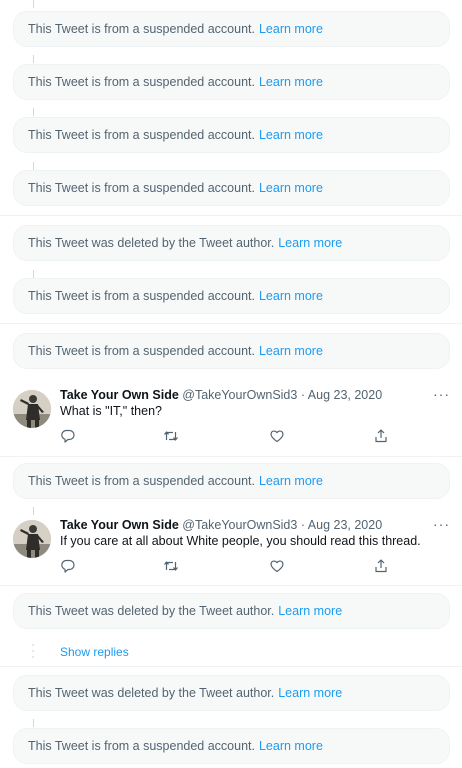  Describe the element at coordinates (111, 411) in the screenshot. I see `tweet-text: What is "IT," then?` at that location.